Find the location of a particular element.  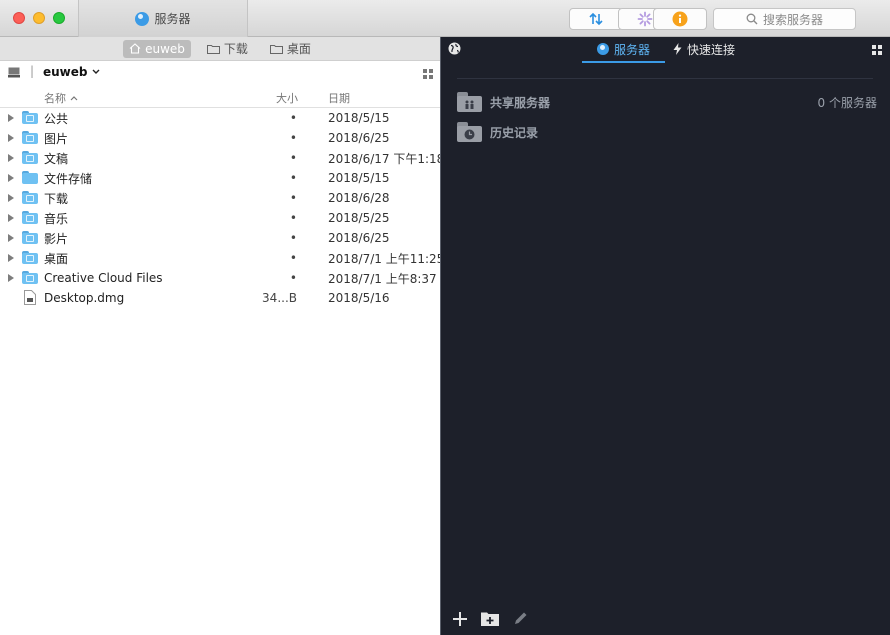

file-date: 2018/5/16 is located at coordinates (359, 298).